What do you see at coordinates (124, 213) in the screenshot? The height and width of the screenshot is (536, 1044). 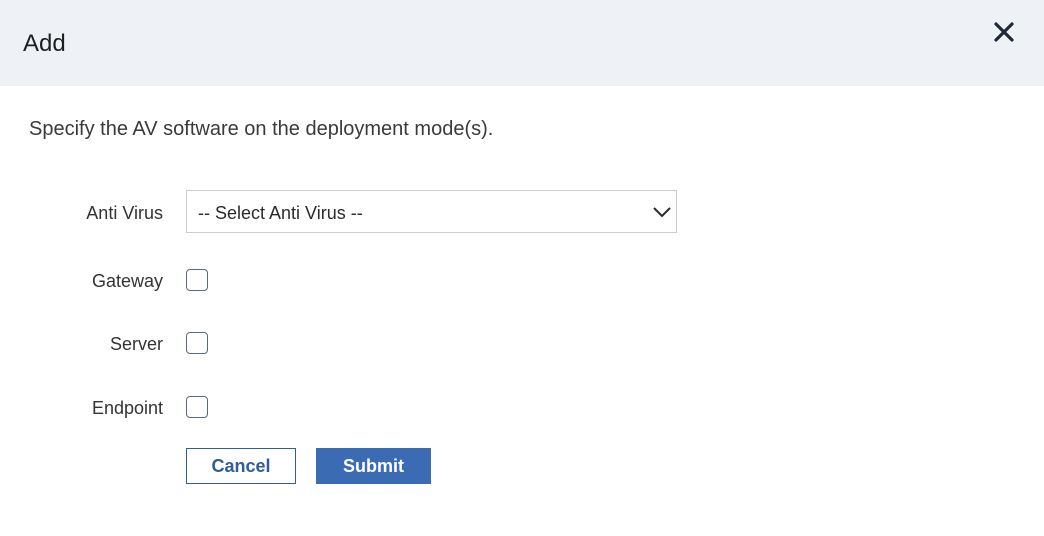 I see `anti-virus-label: Anti Virus` at bounding box center [124, 213].